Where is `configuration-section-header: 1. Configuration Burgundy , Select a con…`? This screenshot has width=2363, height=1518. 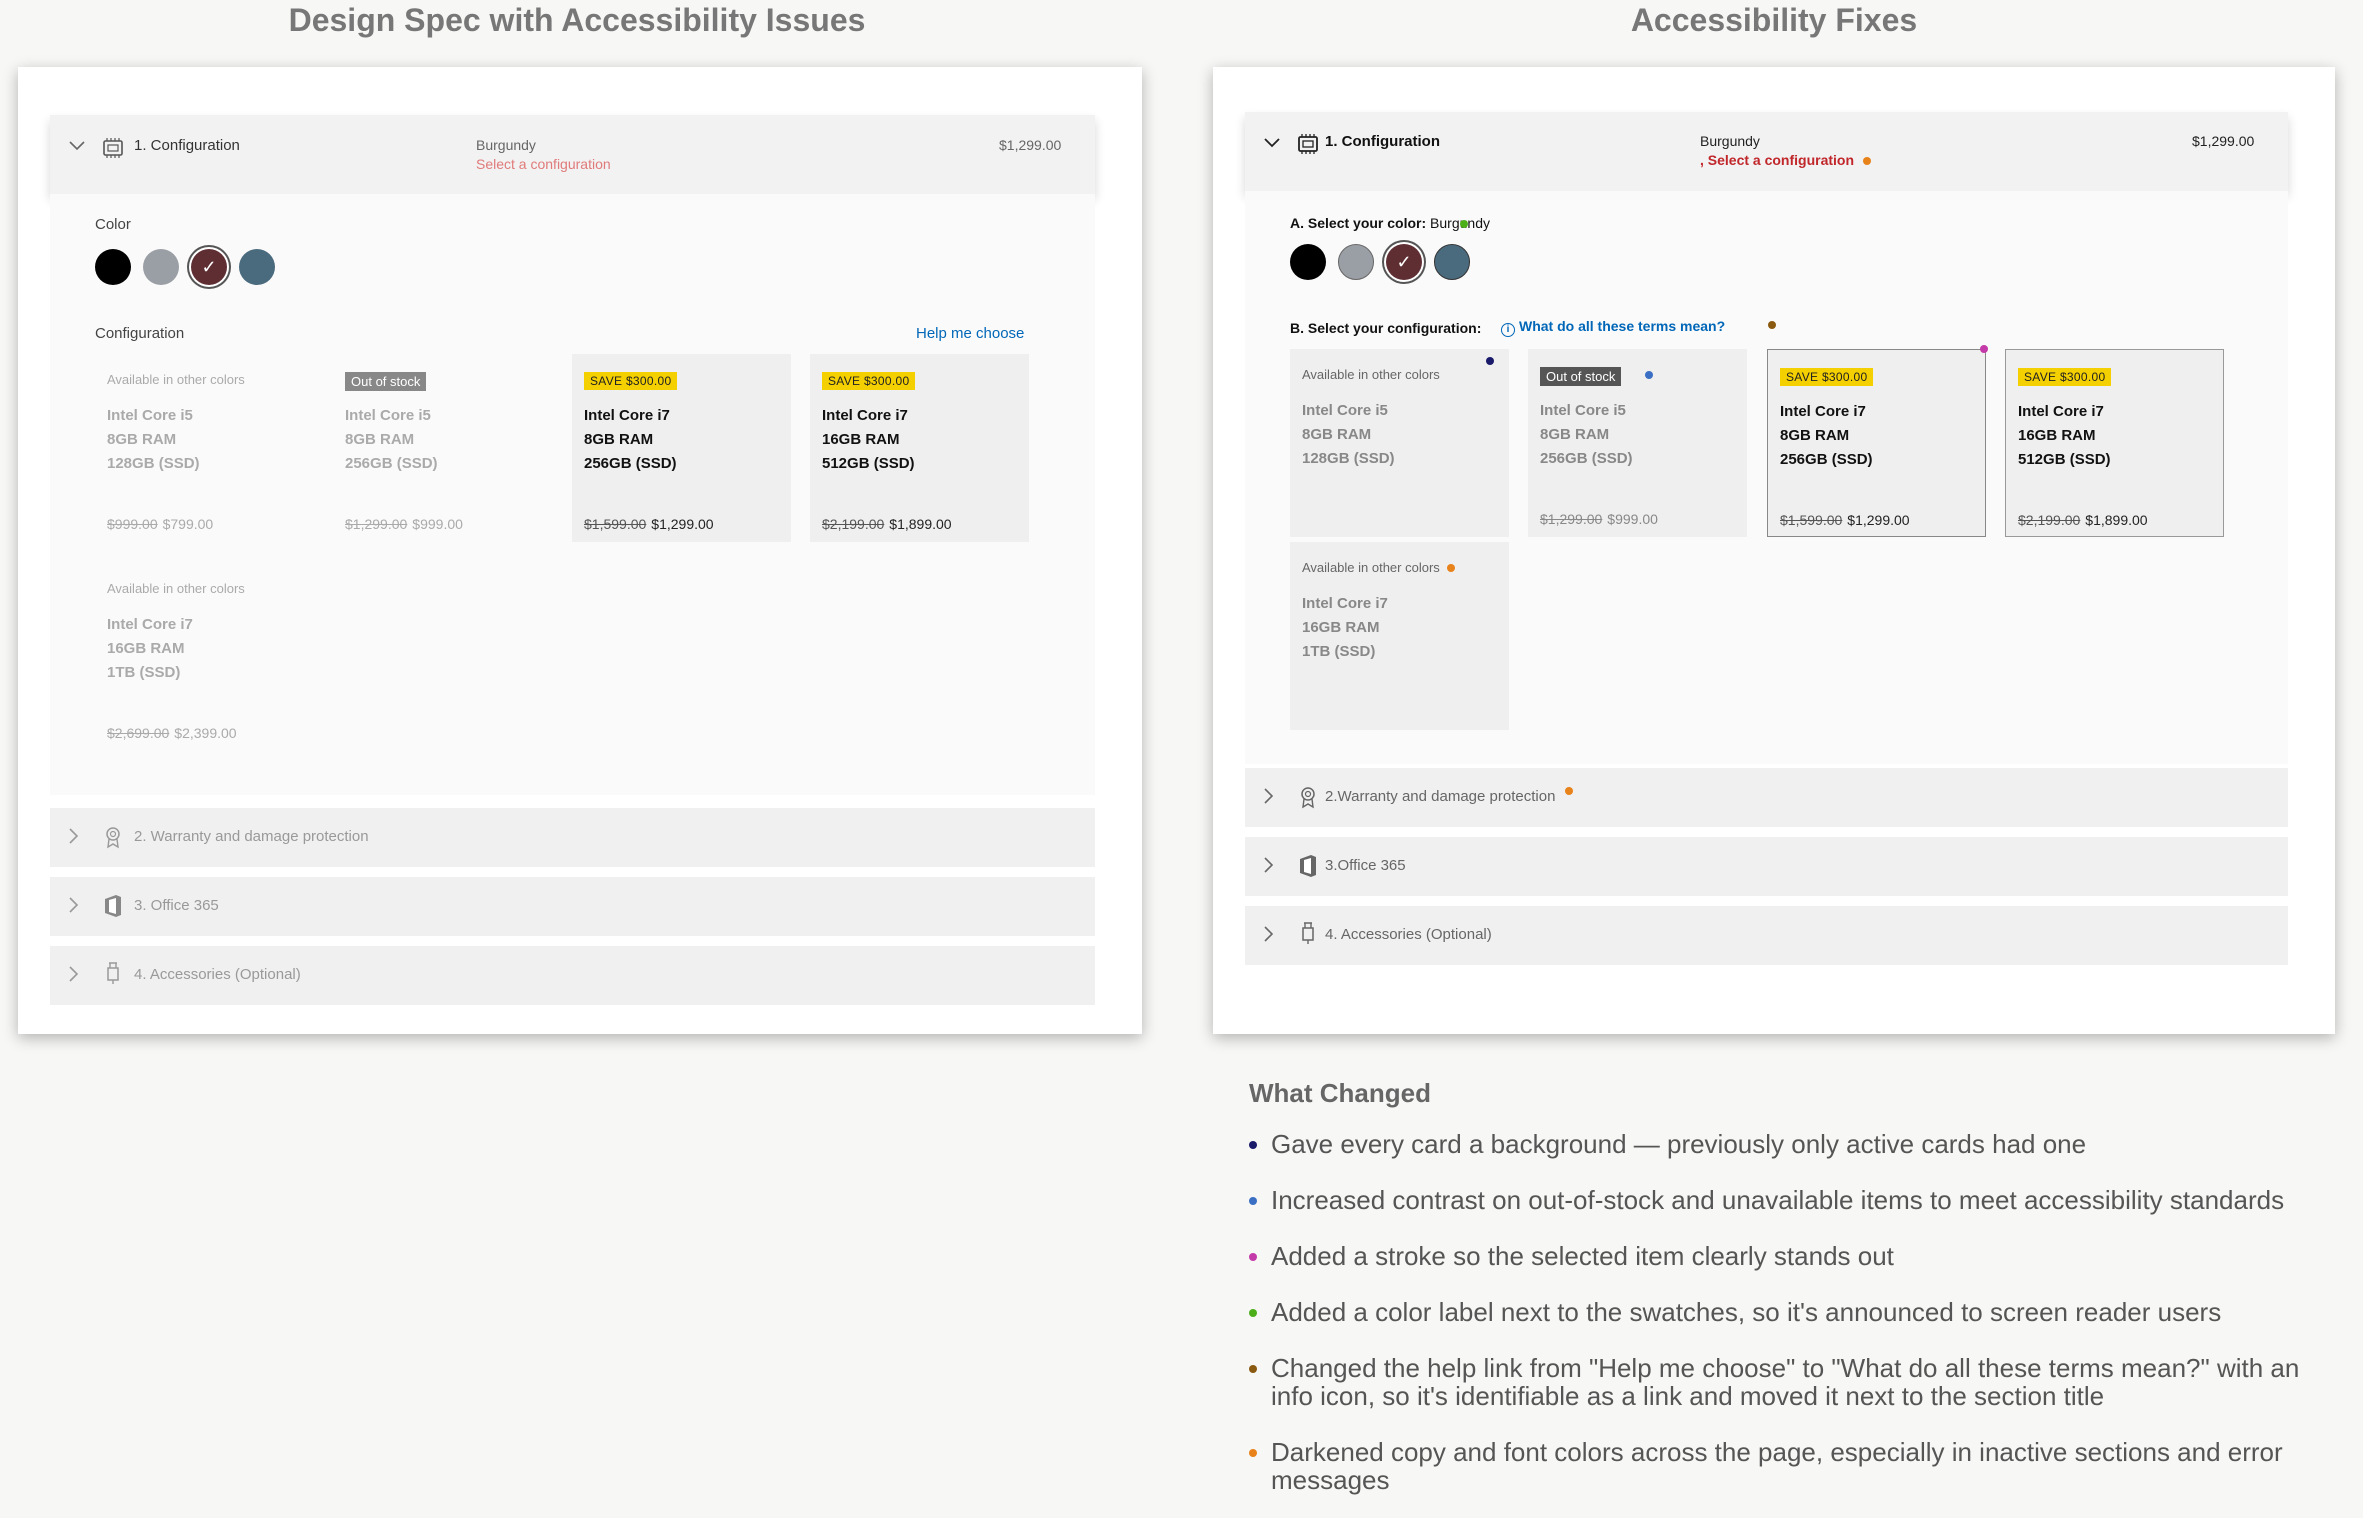
configuration-section-header: 1. Configuration Burgundy , Select a con… is located at coordinates (1766, 151).